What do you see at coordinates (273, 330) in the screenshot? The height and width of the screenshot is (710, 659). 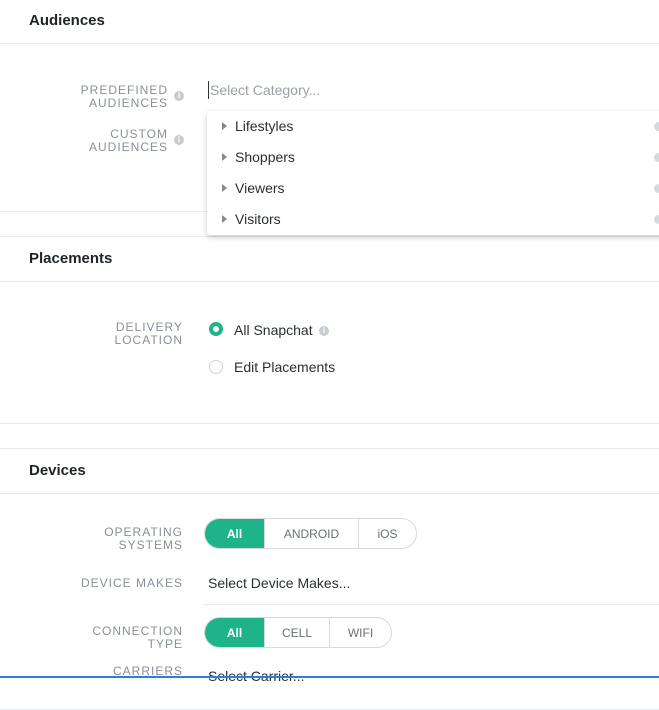 I see `all-snapchat-label: All Snapchat` at bounding box center [273, 330].